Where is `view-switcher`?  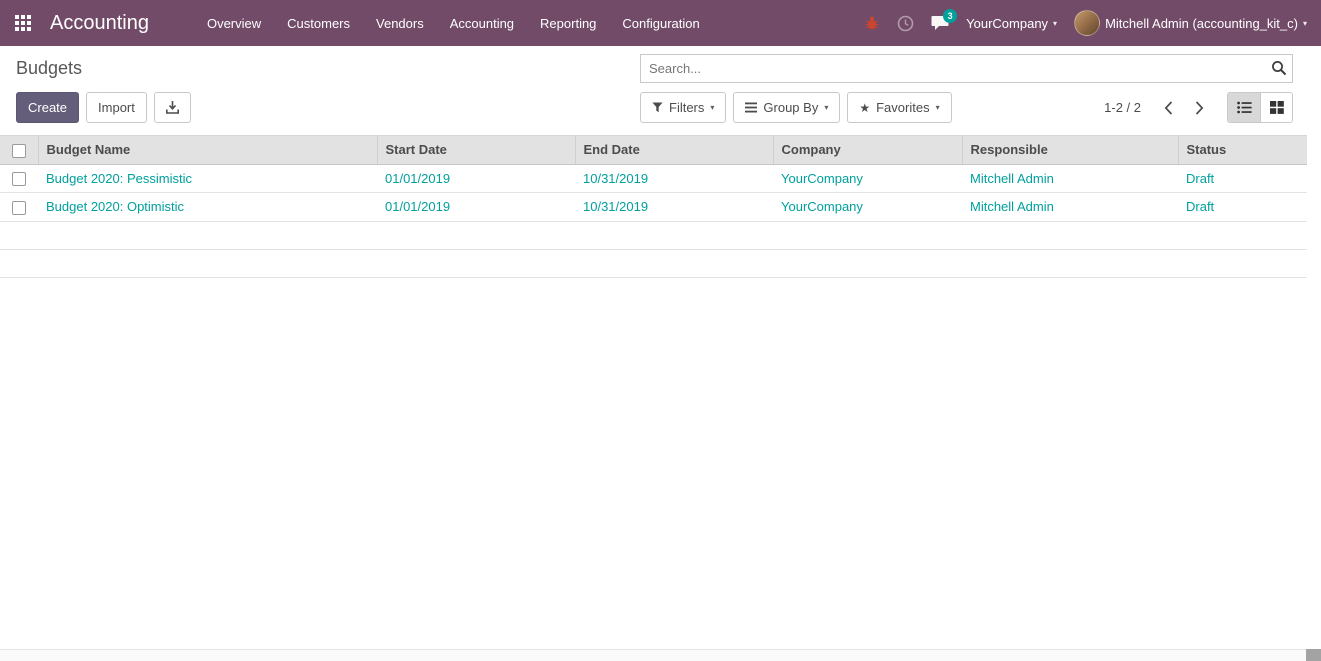
view-switcher is located at coordinates (1260, 107).